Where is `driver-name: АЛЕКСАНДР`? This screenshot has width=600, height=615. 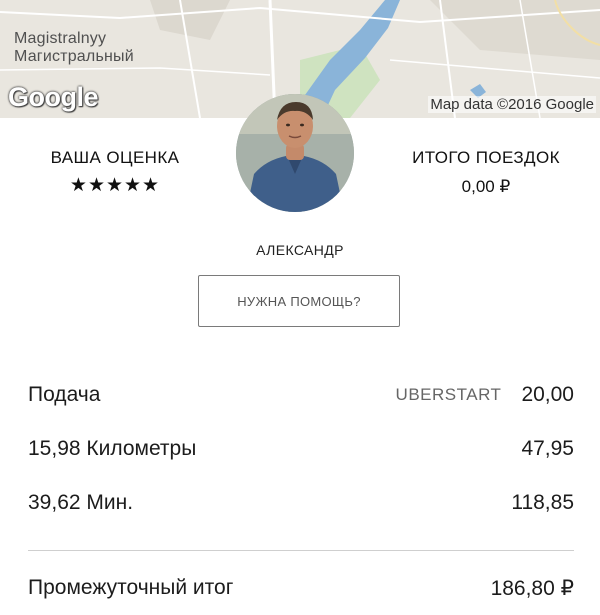
driver-name: АЛЕКСАНДР is located at coordinates (300, 250).